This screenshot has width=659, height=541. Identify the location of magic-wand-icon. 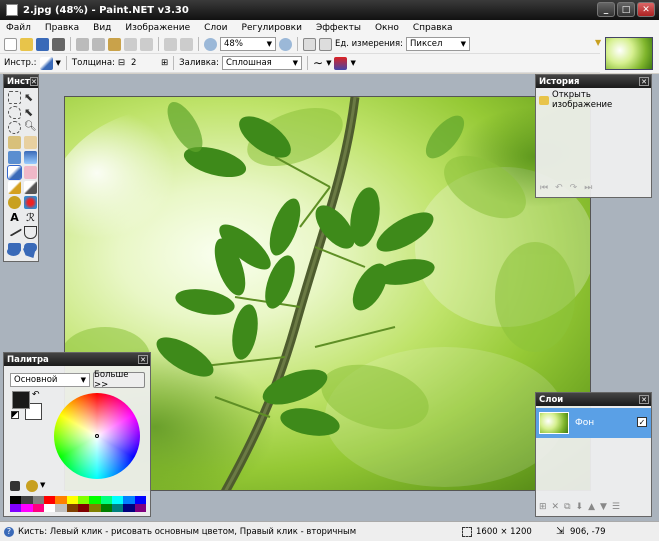
(14, 142).